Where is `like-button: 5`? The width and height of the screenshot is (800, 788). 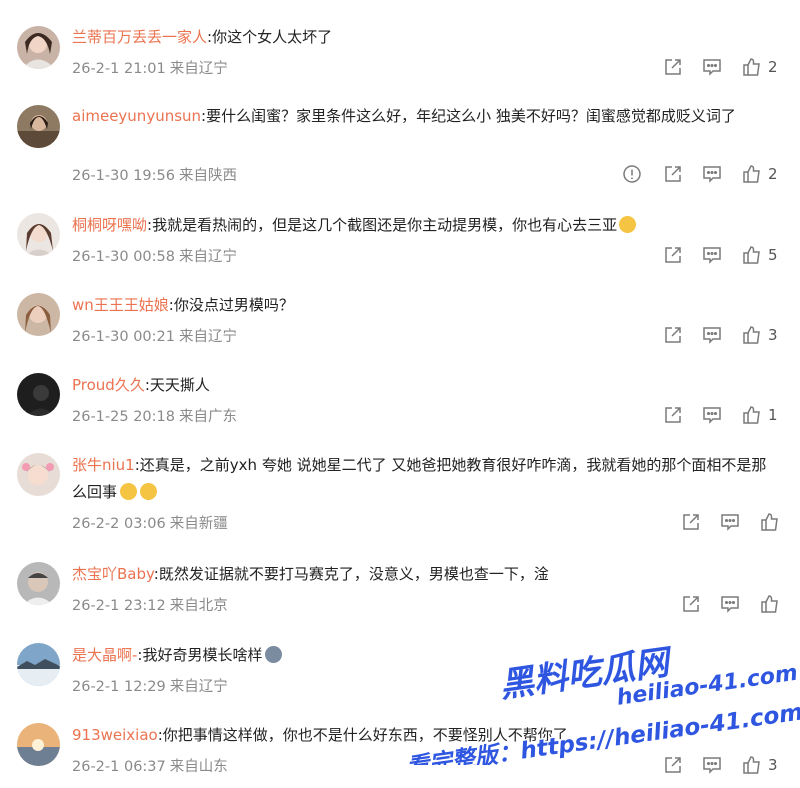
like-button: 5 is located at coordinates (760, 255).